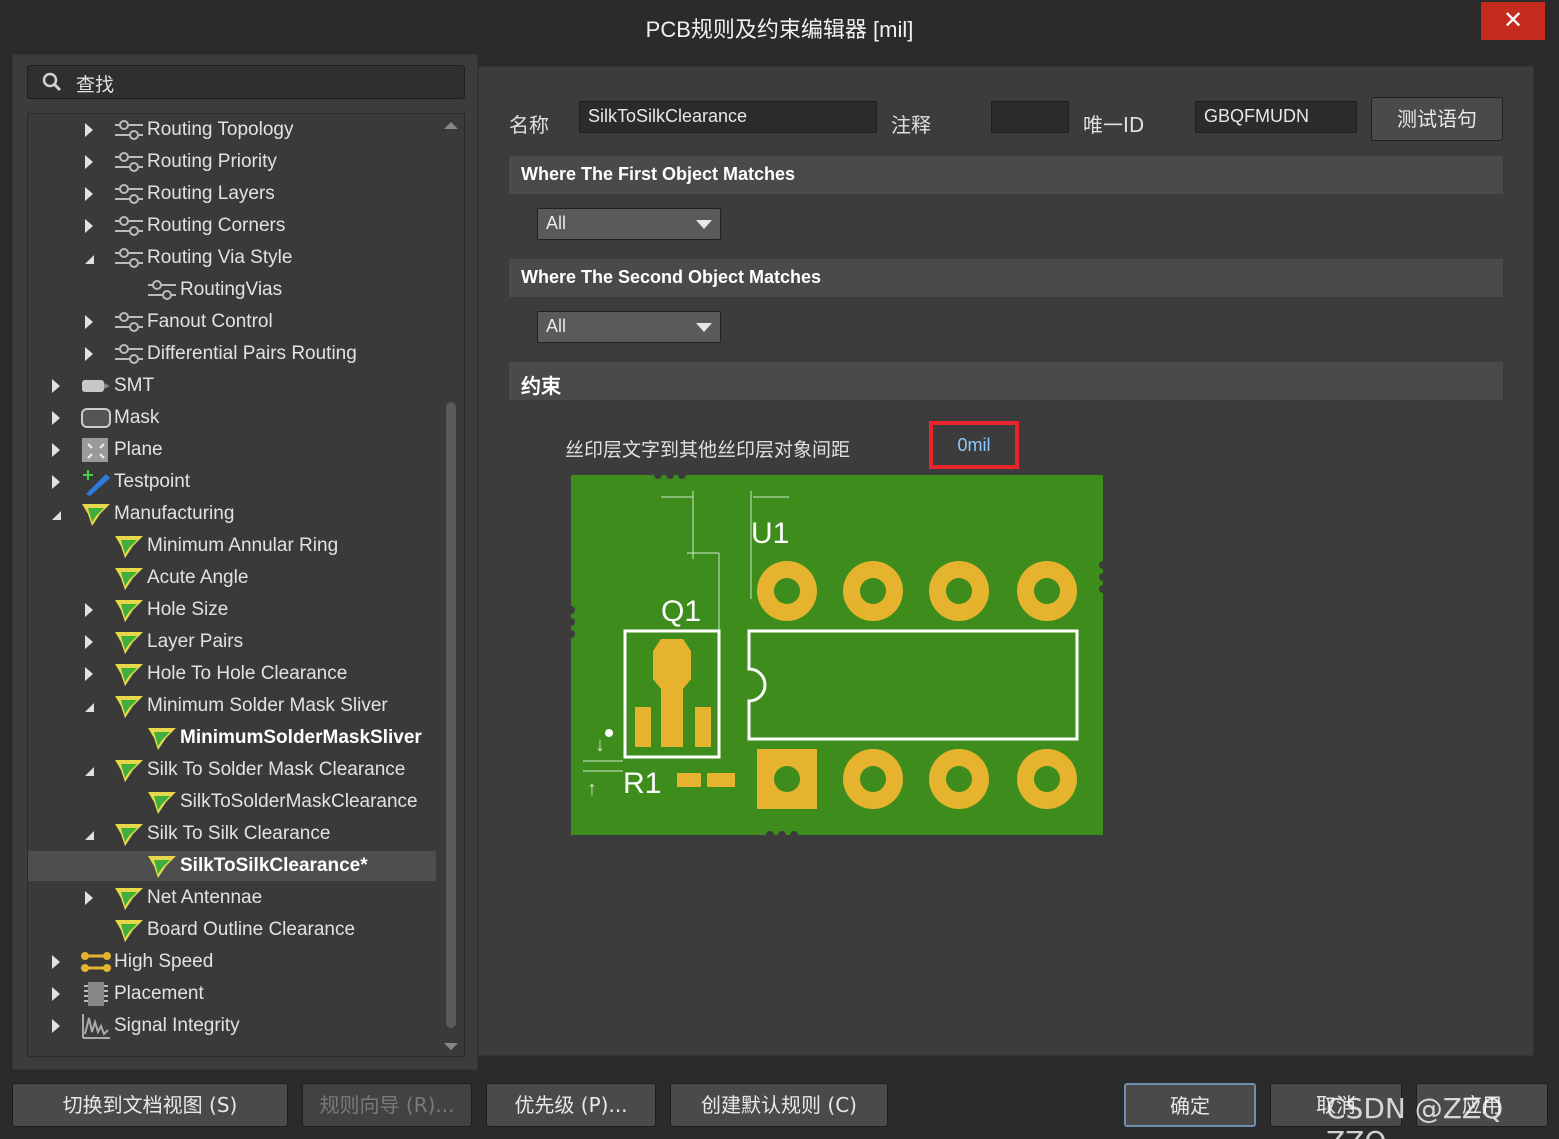  I want to click on tree-item: Manufacturing, so click(232, 514).